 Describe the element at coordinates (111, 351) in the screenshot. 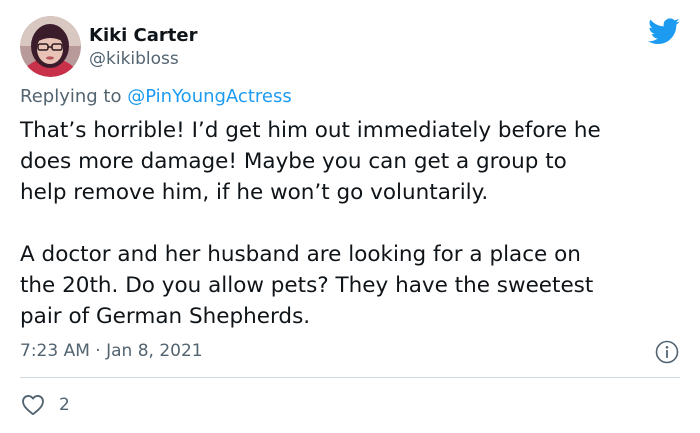

I see `tweet-timestamp: 7:23 AM · Jan 8, 2021` at that location.